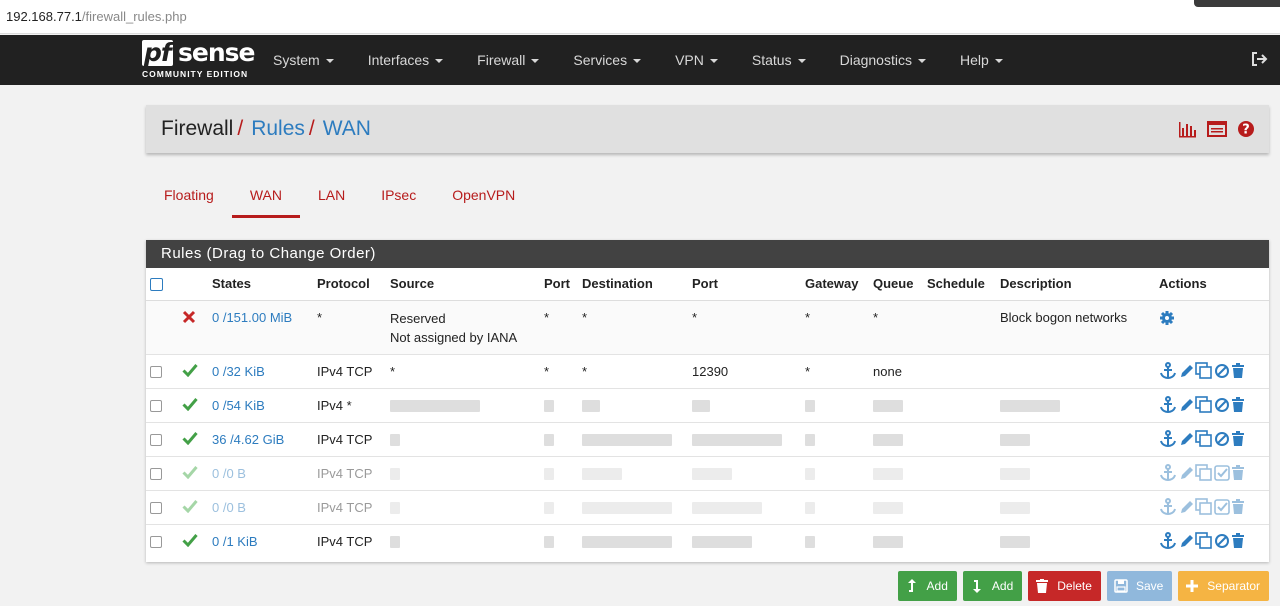  I want to click on states-link: 0 /54 KiB, so click(260, 404).